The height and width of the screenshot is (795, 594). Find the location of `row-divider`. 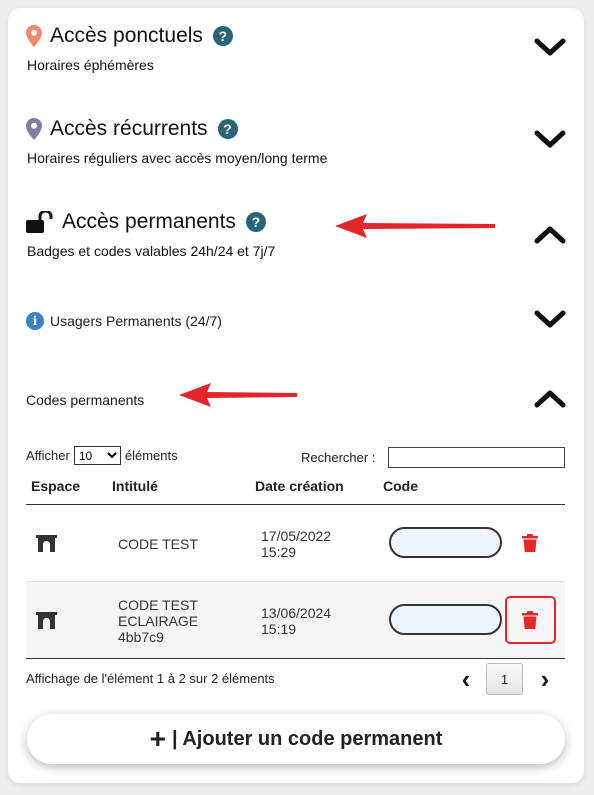

row-divider is located at coordinates (295, 581).